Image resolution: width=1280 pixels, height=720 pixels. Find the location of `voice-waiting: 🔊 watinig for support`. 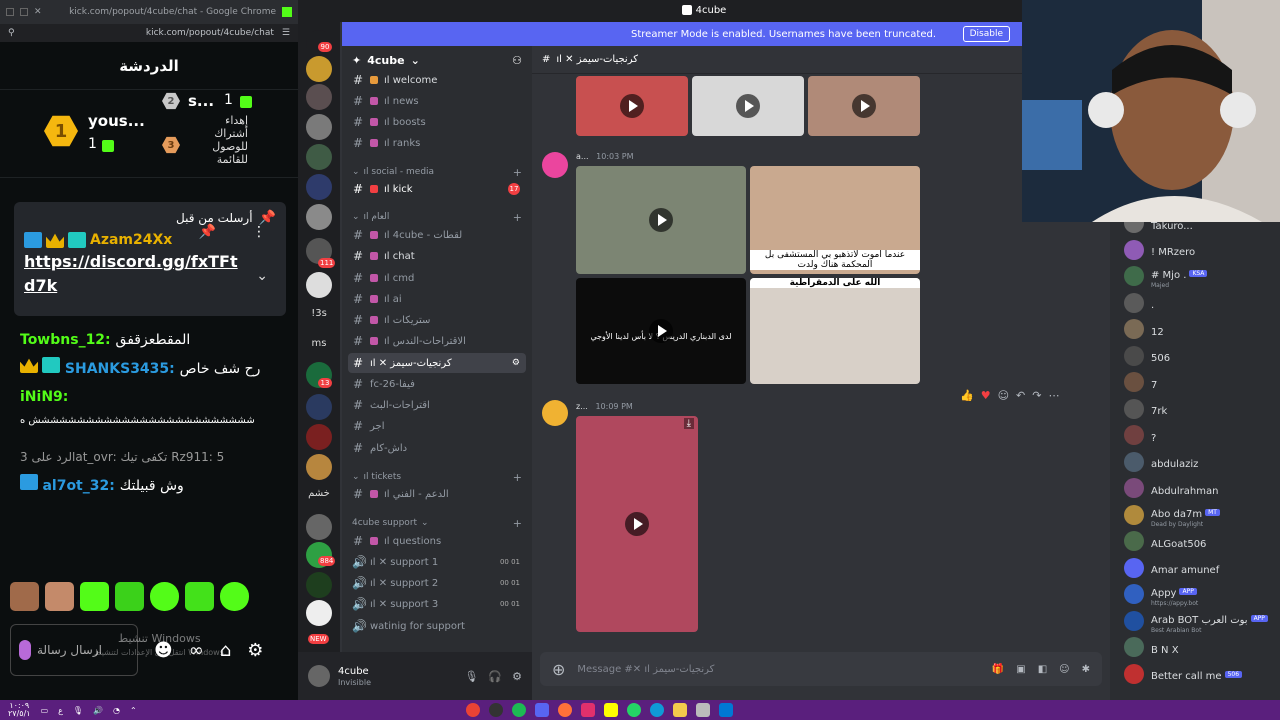

voice-waiting: 🔊 watinig for support is located at coordinates (437, 626).